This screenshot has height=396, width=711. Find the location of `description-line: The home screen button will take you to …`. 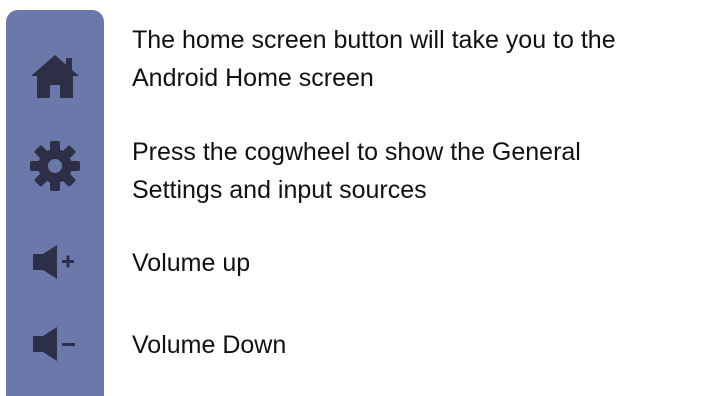

description-line: The home screen button will take you to … is located at coordinates (374, 40).